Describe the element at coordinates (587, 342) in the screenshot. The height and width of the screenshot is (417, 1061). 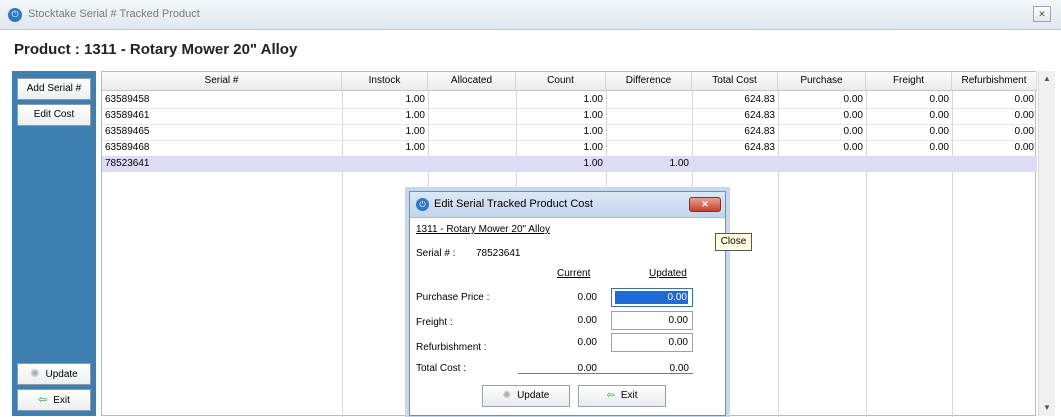
I see `refurbishment-current-value: 0.00` at that location.